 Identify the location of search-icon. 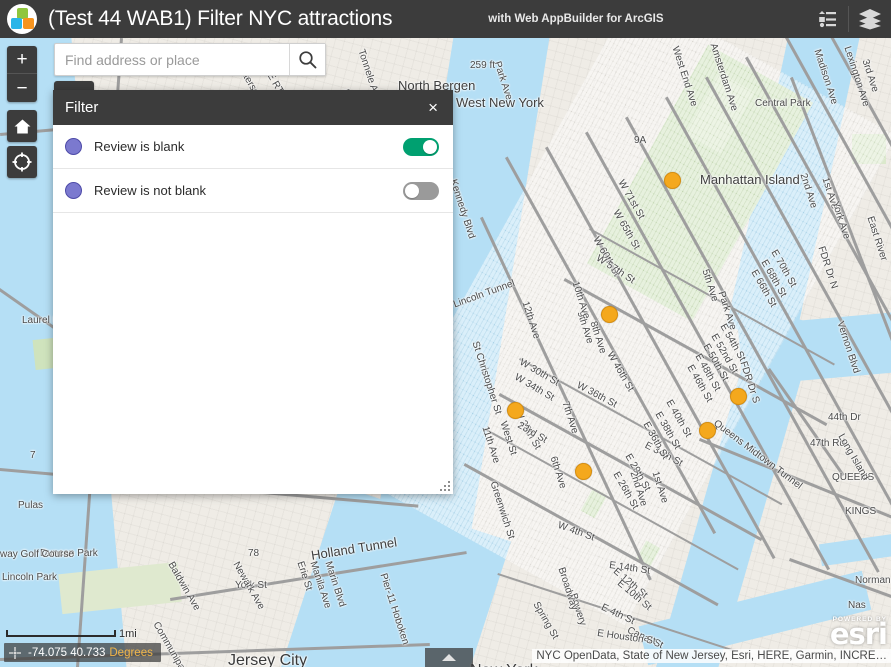
(307, 59).